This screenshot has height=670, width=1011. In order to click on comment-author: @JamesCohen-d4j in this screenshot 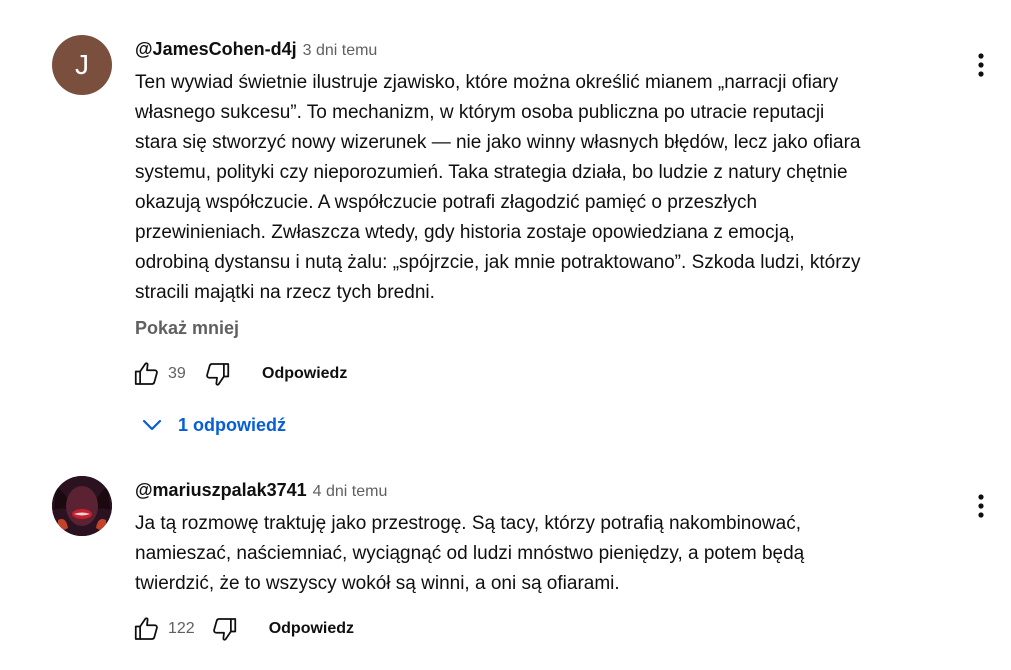, I will do `click(216, 49)`.